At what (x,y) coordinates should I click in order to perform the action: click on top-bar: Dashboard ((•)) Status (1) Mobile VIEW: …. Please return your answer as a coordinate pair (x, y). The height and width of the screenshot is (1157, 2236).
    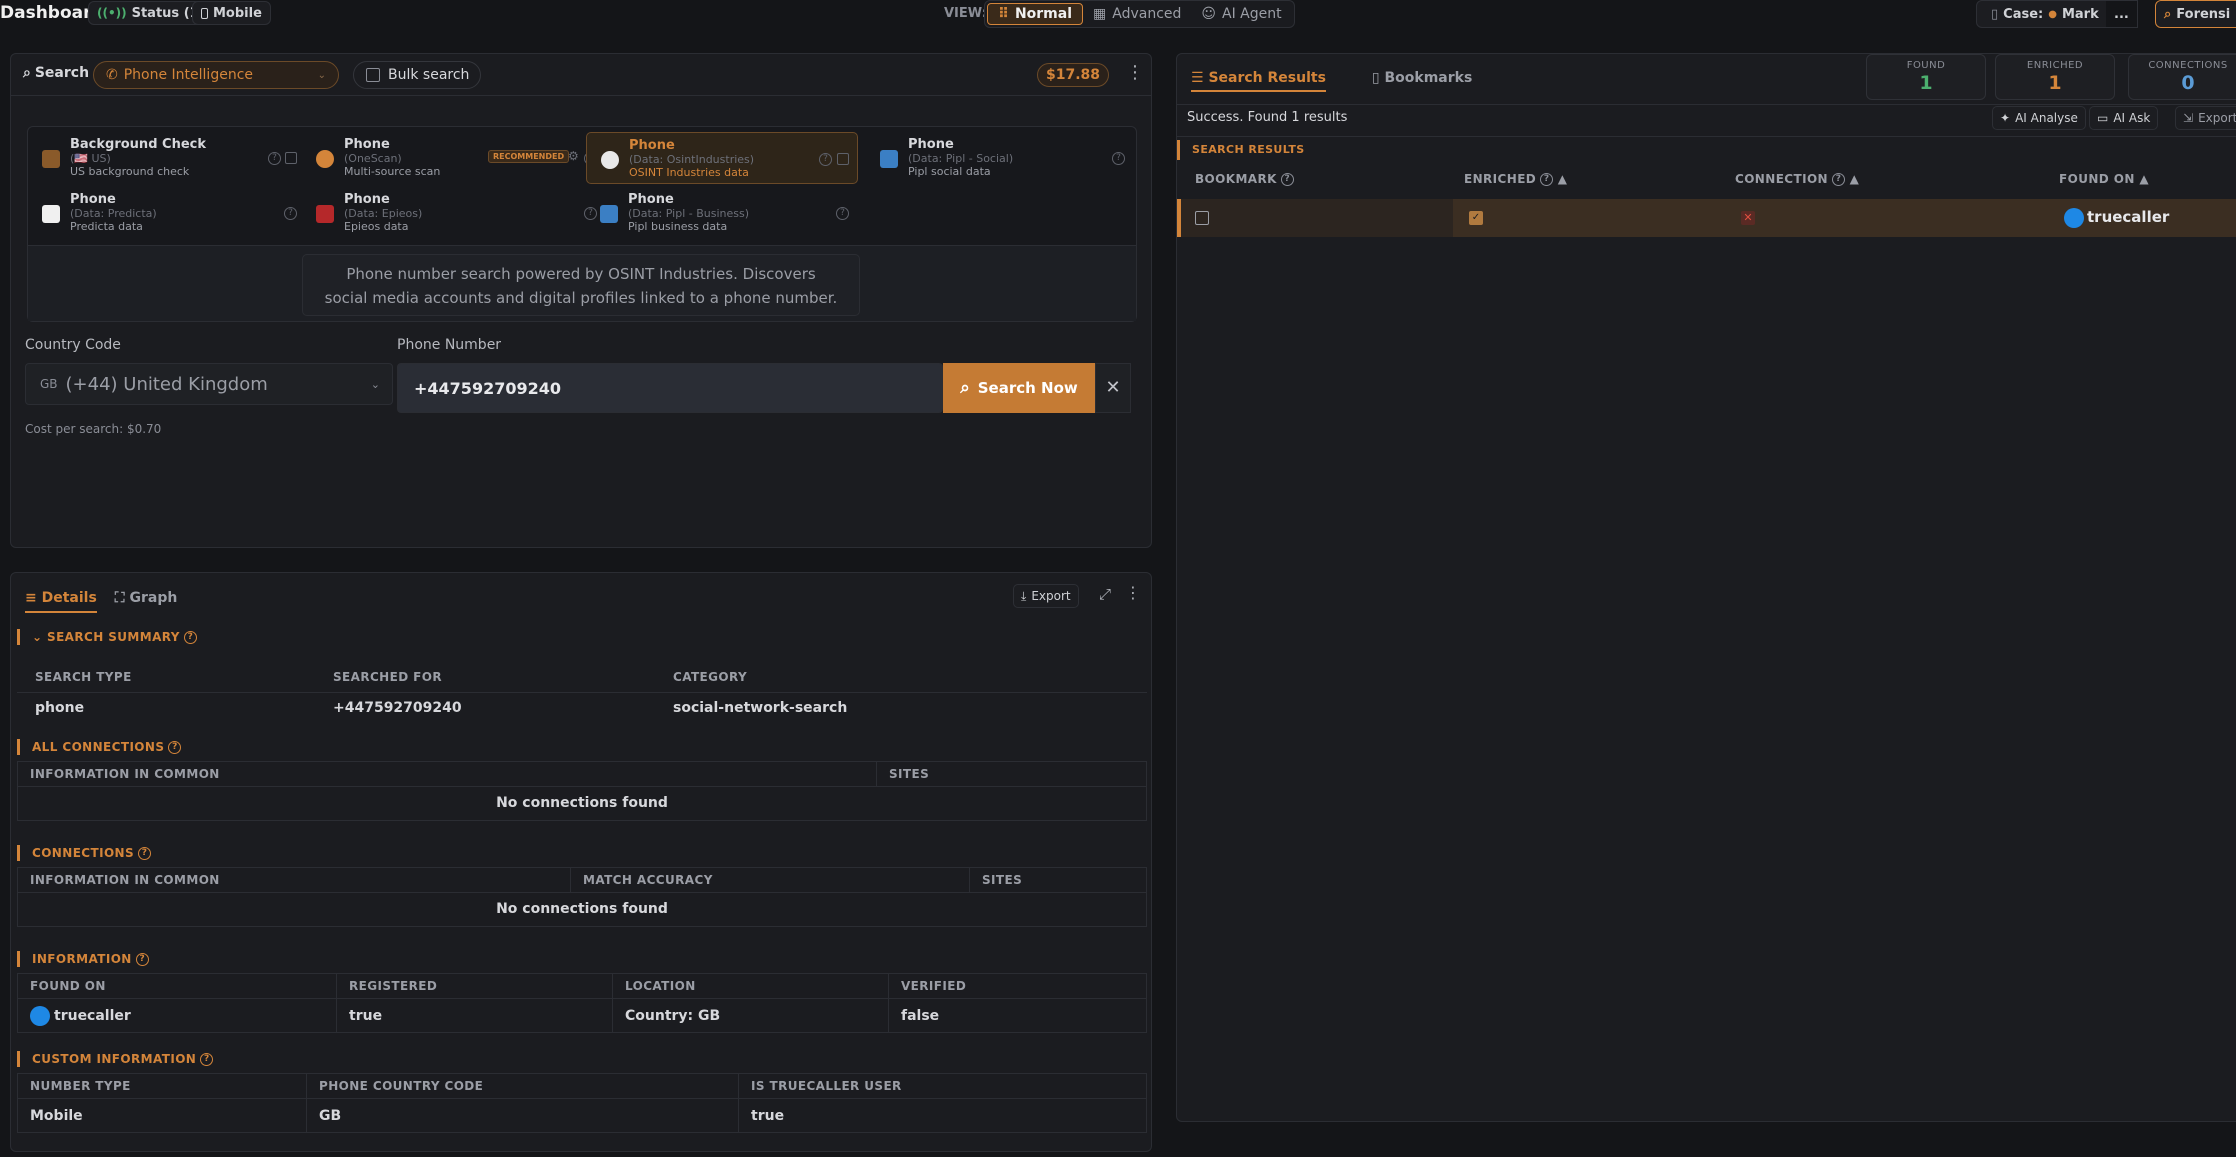
    Looking at the image, I should click on (1118, 14).